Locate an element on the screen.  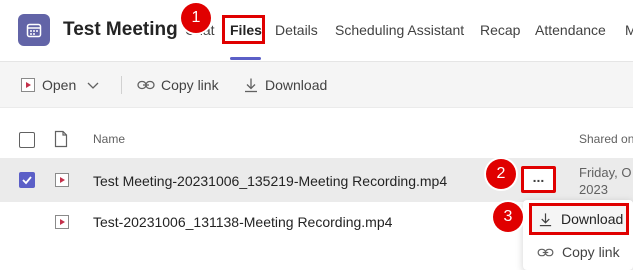
menu-item-label: Copy link is located at coordinates (591, 252).